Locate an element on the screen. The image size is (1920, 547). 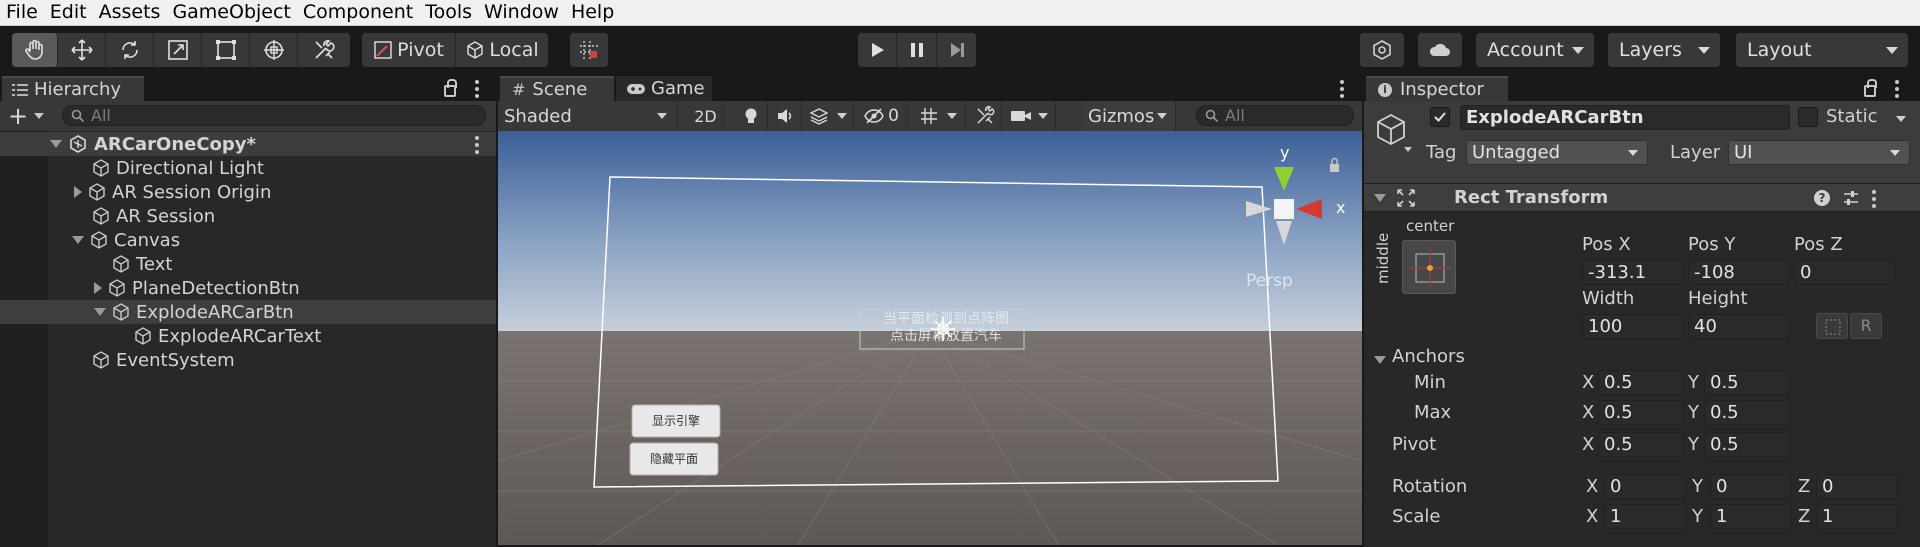
hand-tool-button is located at coordinates (35, 50).